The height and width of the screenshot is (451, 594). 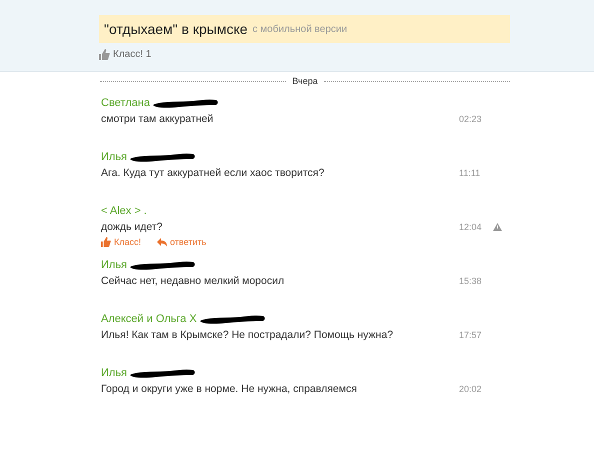 I want to click on comment-author: < Alex > ., so click(x=124, y=211).